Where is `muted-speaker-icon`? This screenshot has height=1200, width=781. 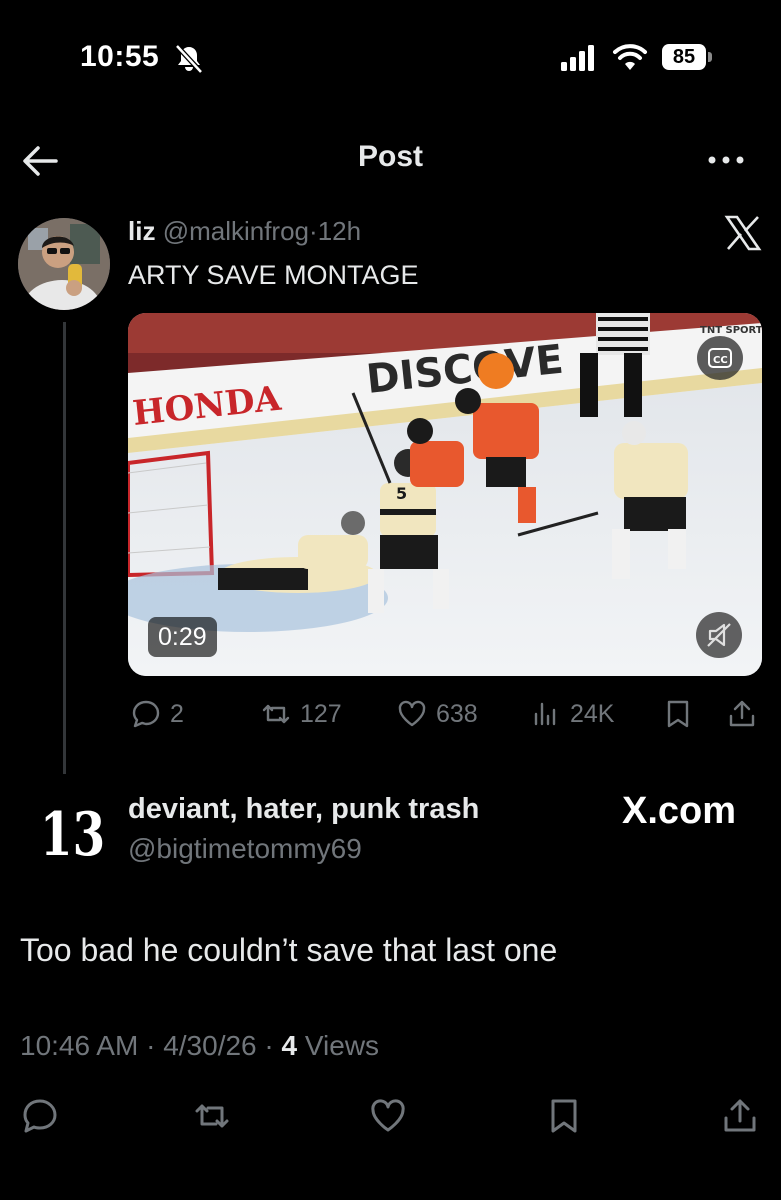 muted-speaker-icon is located at coordinates (719, 635).